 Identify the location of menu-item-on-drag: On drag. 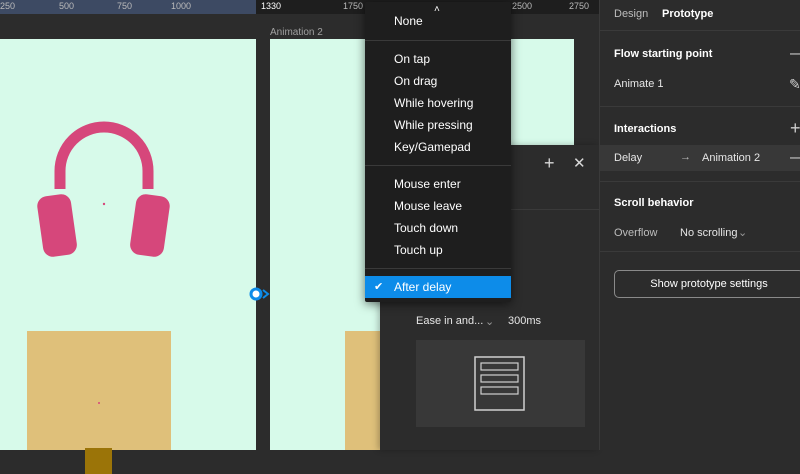
(438, 81).